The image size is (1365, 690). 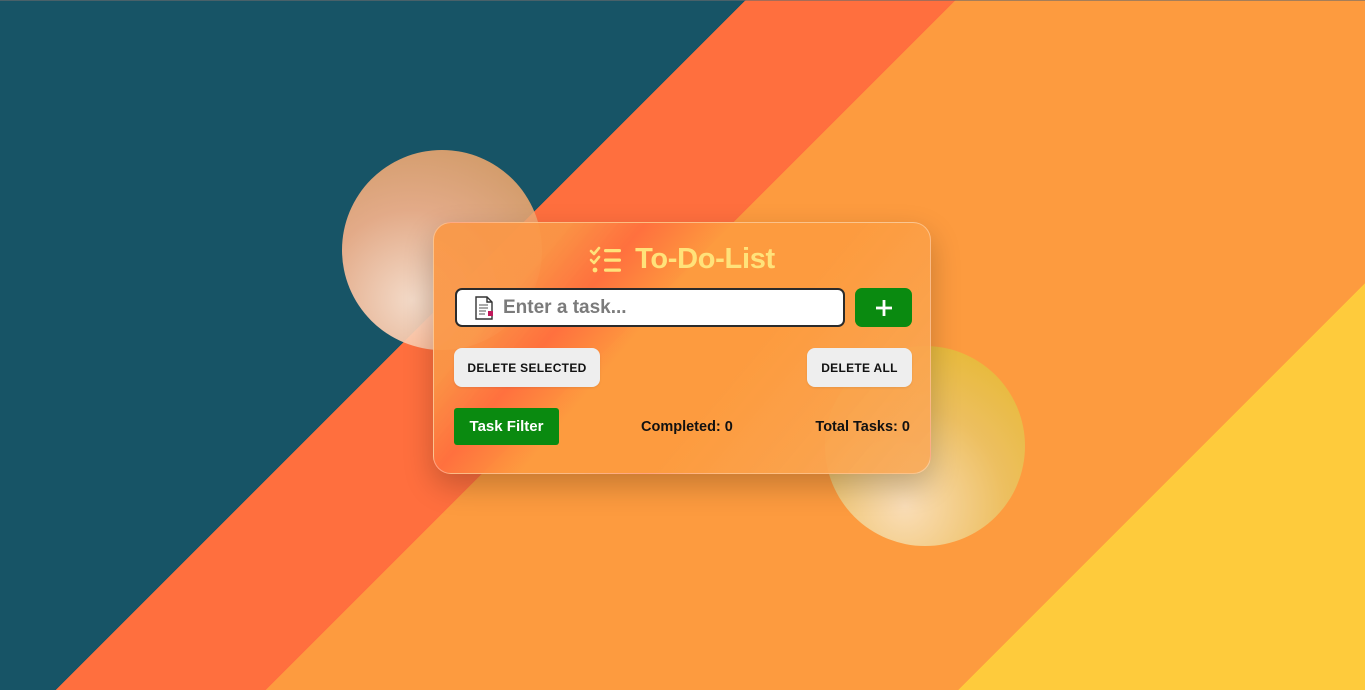 I want to click on delete-selected-button: DELETE SELECTED, so click(x=527, y=367).